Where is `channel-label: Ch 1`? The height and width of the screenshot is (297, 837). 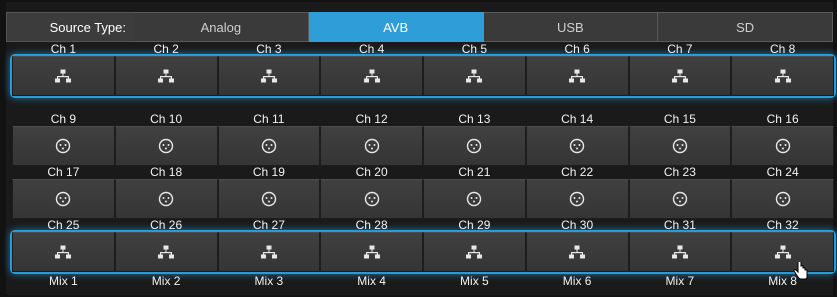
channel-label: Ch 1 is located at coordinates (63, 49).